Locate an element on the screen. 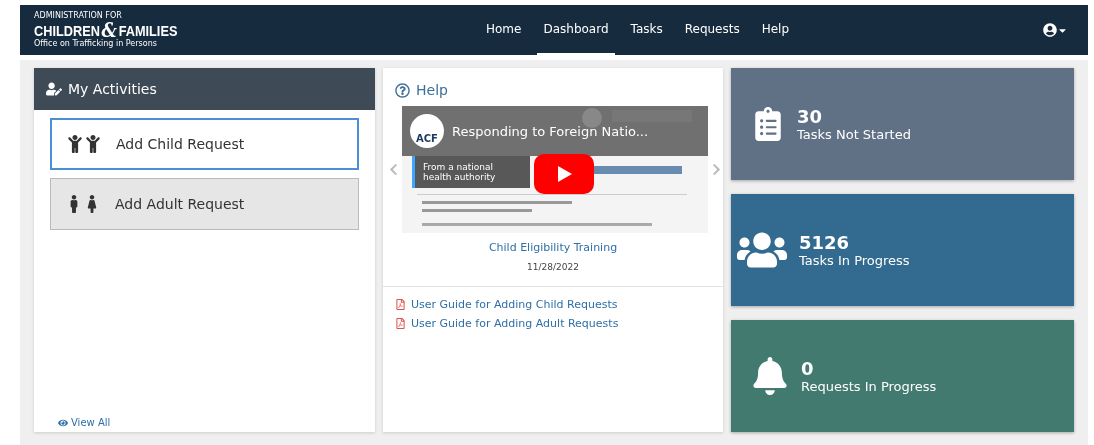 Image resolution: width=1094 pixels, height=445 pixels. nav-tab: Dashboard is located at coordinates (576, 30).